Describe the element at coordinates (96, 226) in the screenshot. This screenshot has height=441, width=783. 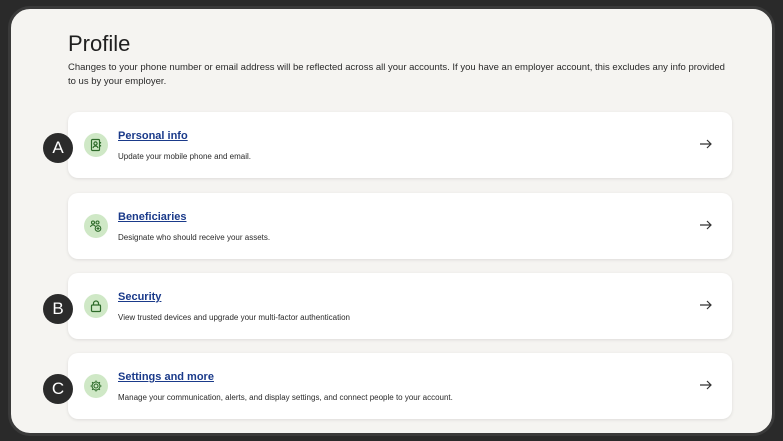
I see `people-add-icon` at that location.